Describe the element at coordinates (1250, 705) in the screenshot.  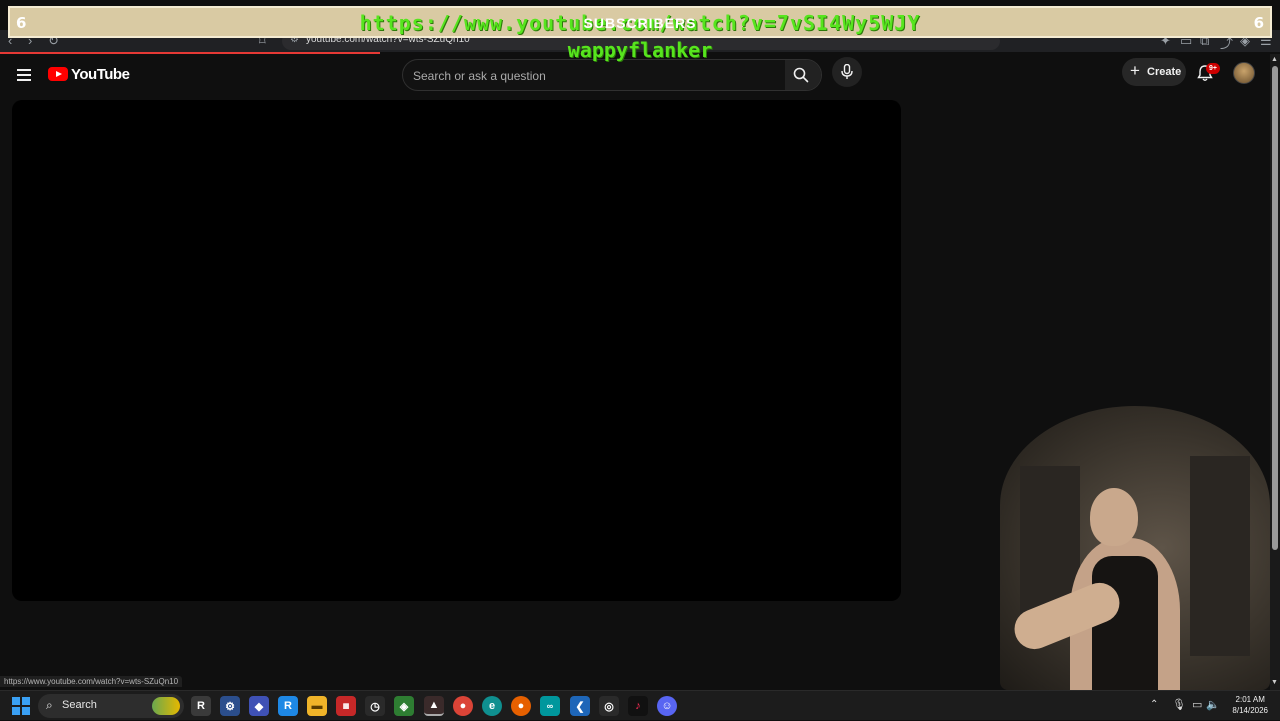
I see `taskbar-clock: 2:01 AM 8/14/2026` at that location.